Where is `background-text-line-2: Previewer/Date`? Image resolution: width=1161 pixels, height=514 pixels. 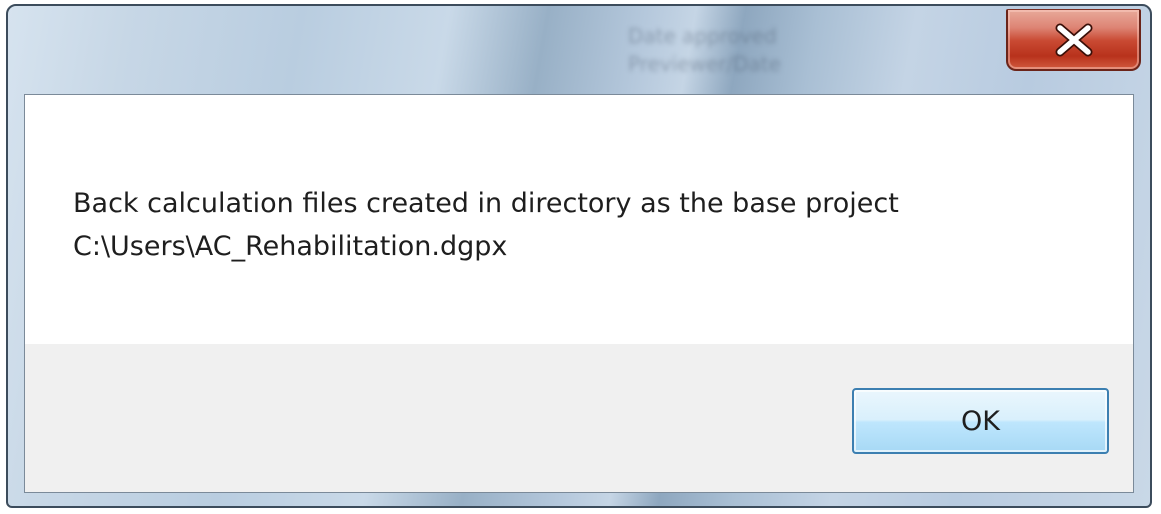
background-text-line-2: Previewer/Date is located at coordinates (704, 64).